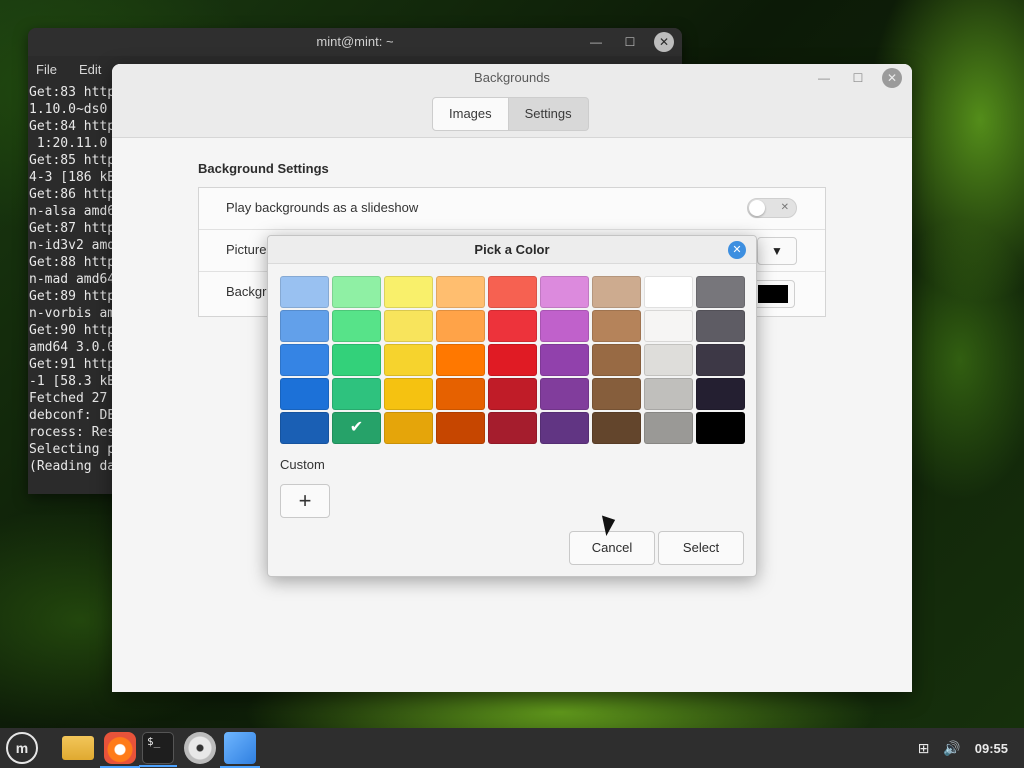 This screenshot has height=768, width=1024. Describe the element at coordinates (78, 748) in the screenshot. I see `folder-icon` at that location.